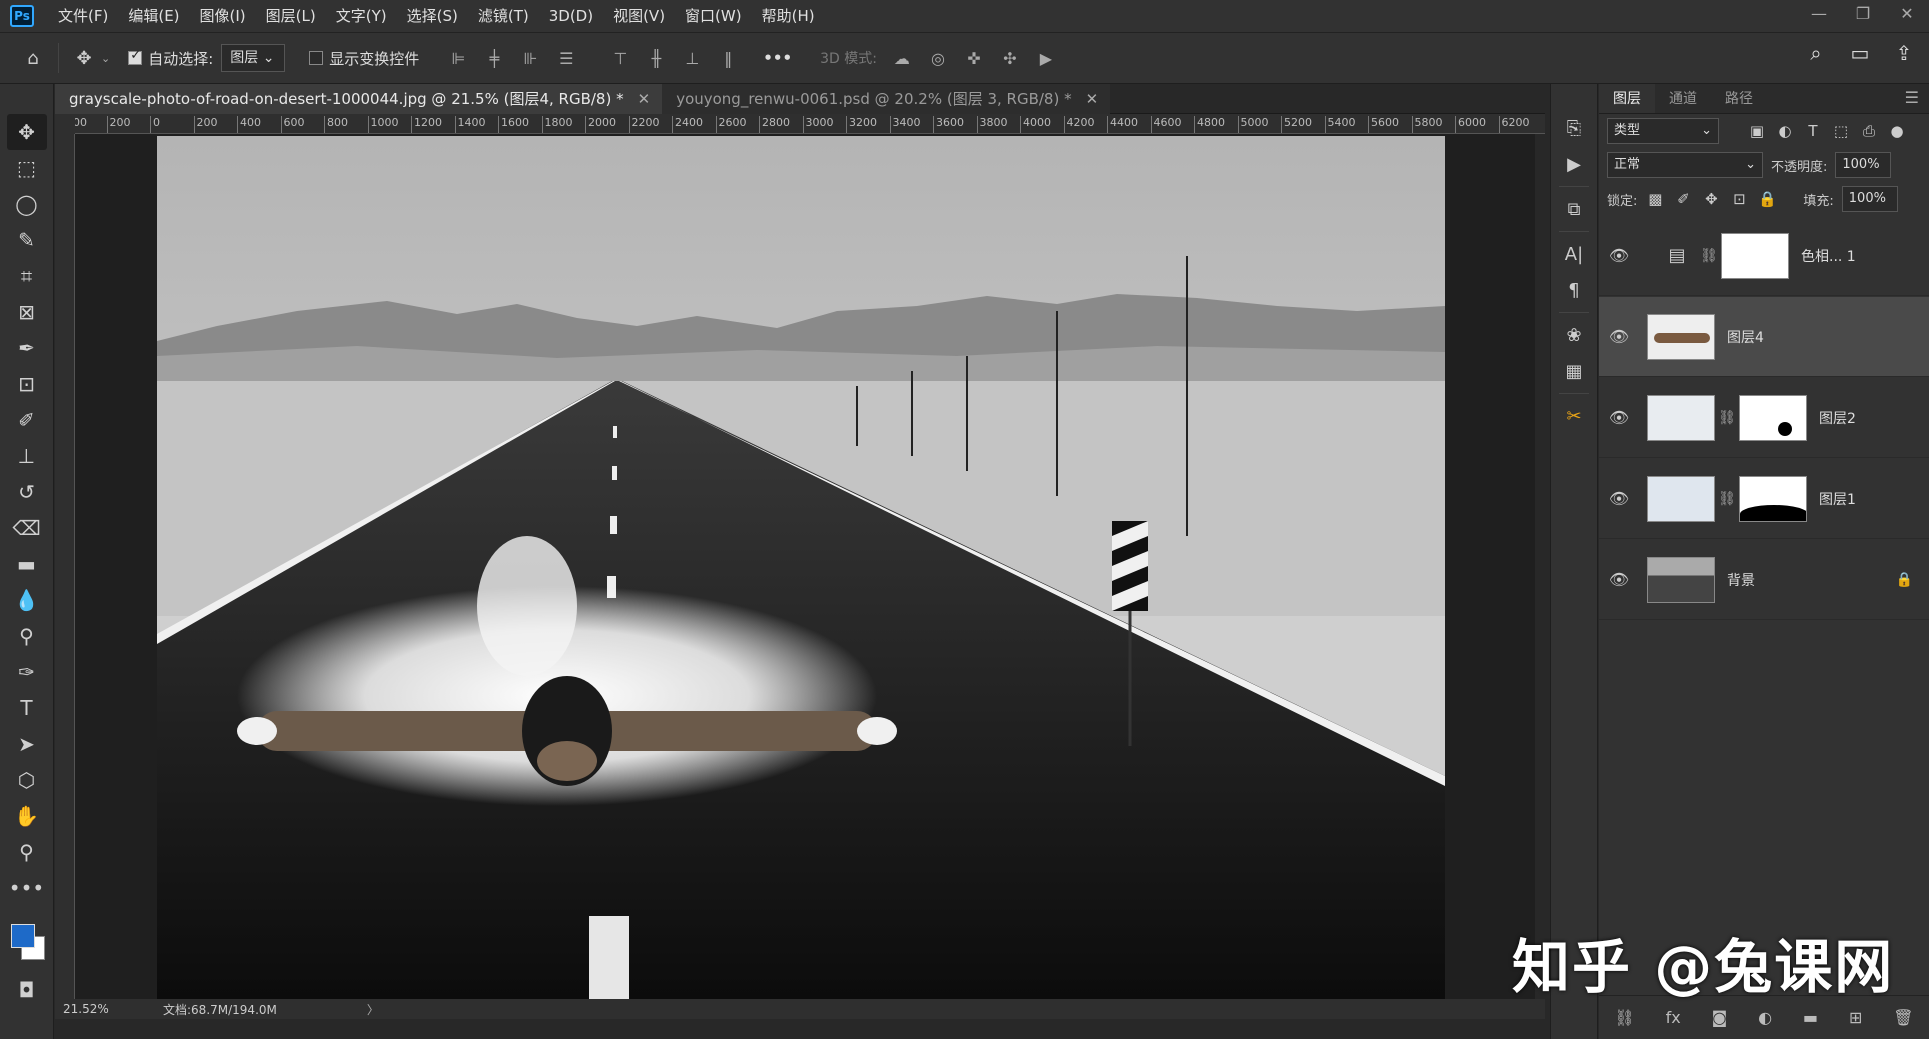  What do you see at coordinates (1764, 580) in the screenshot?
I see `layer-row: 👁 背景 🔒` at bounding box center [1764, 580].